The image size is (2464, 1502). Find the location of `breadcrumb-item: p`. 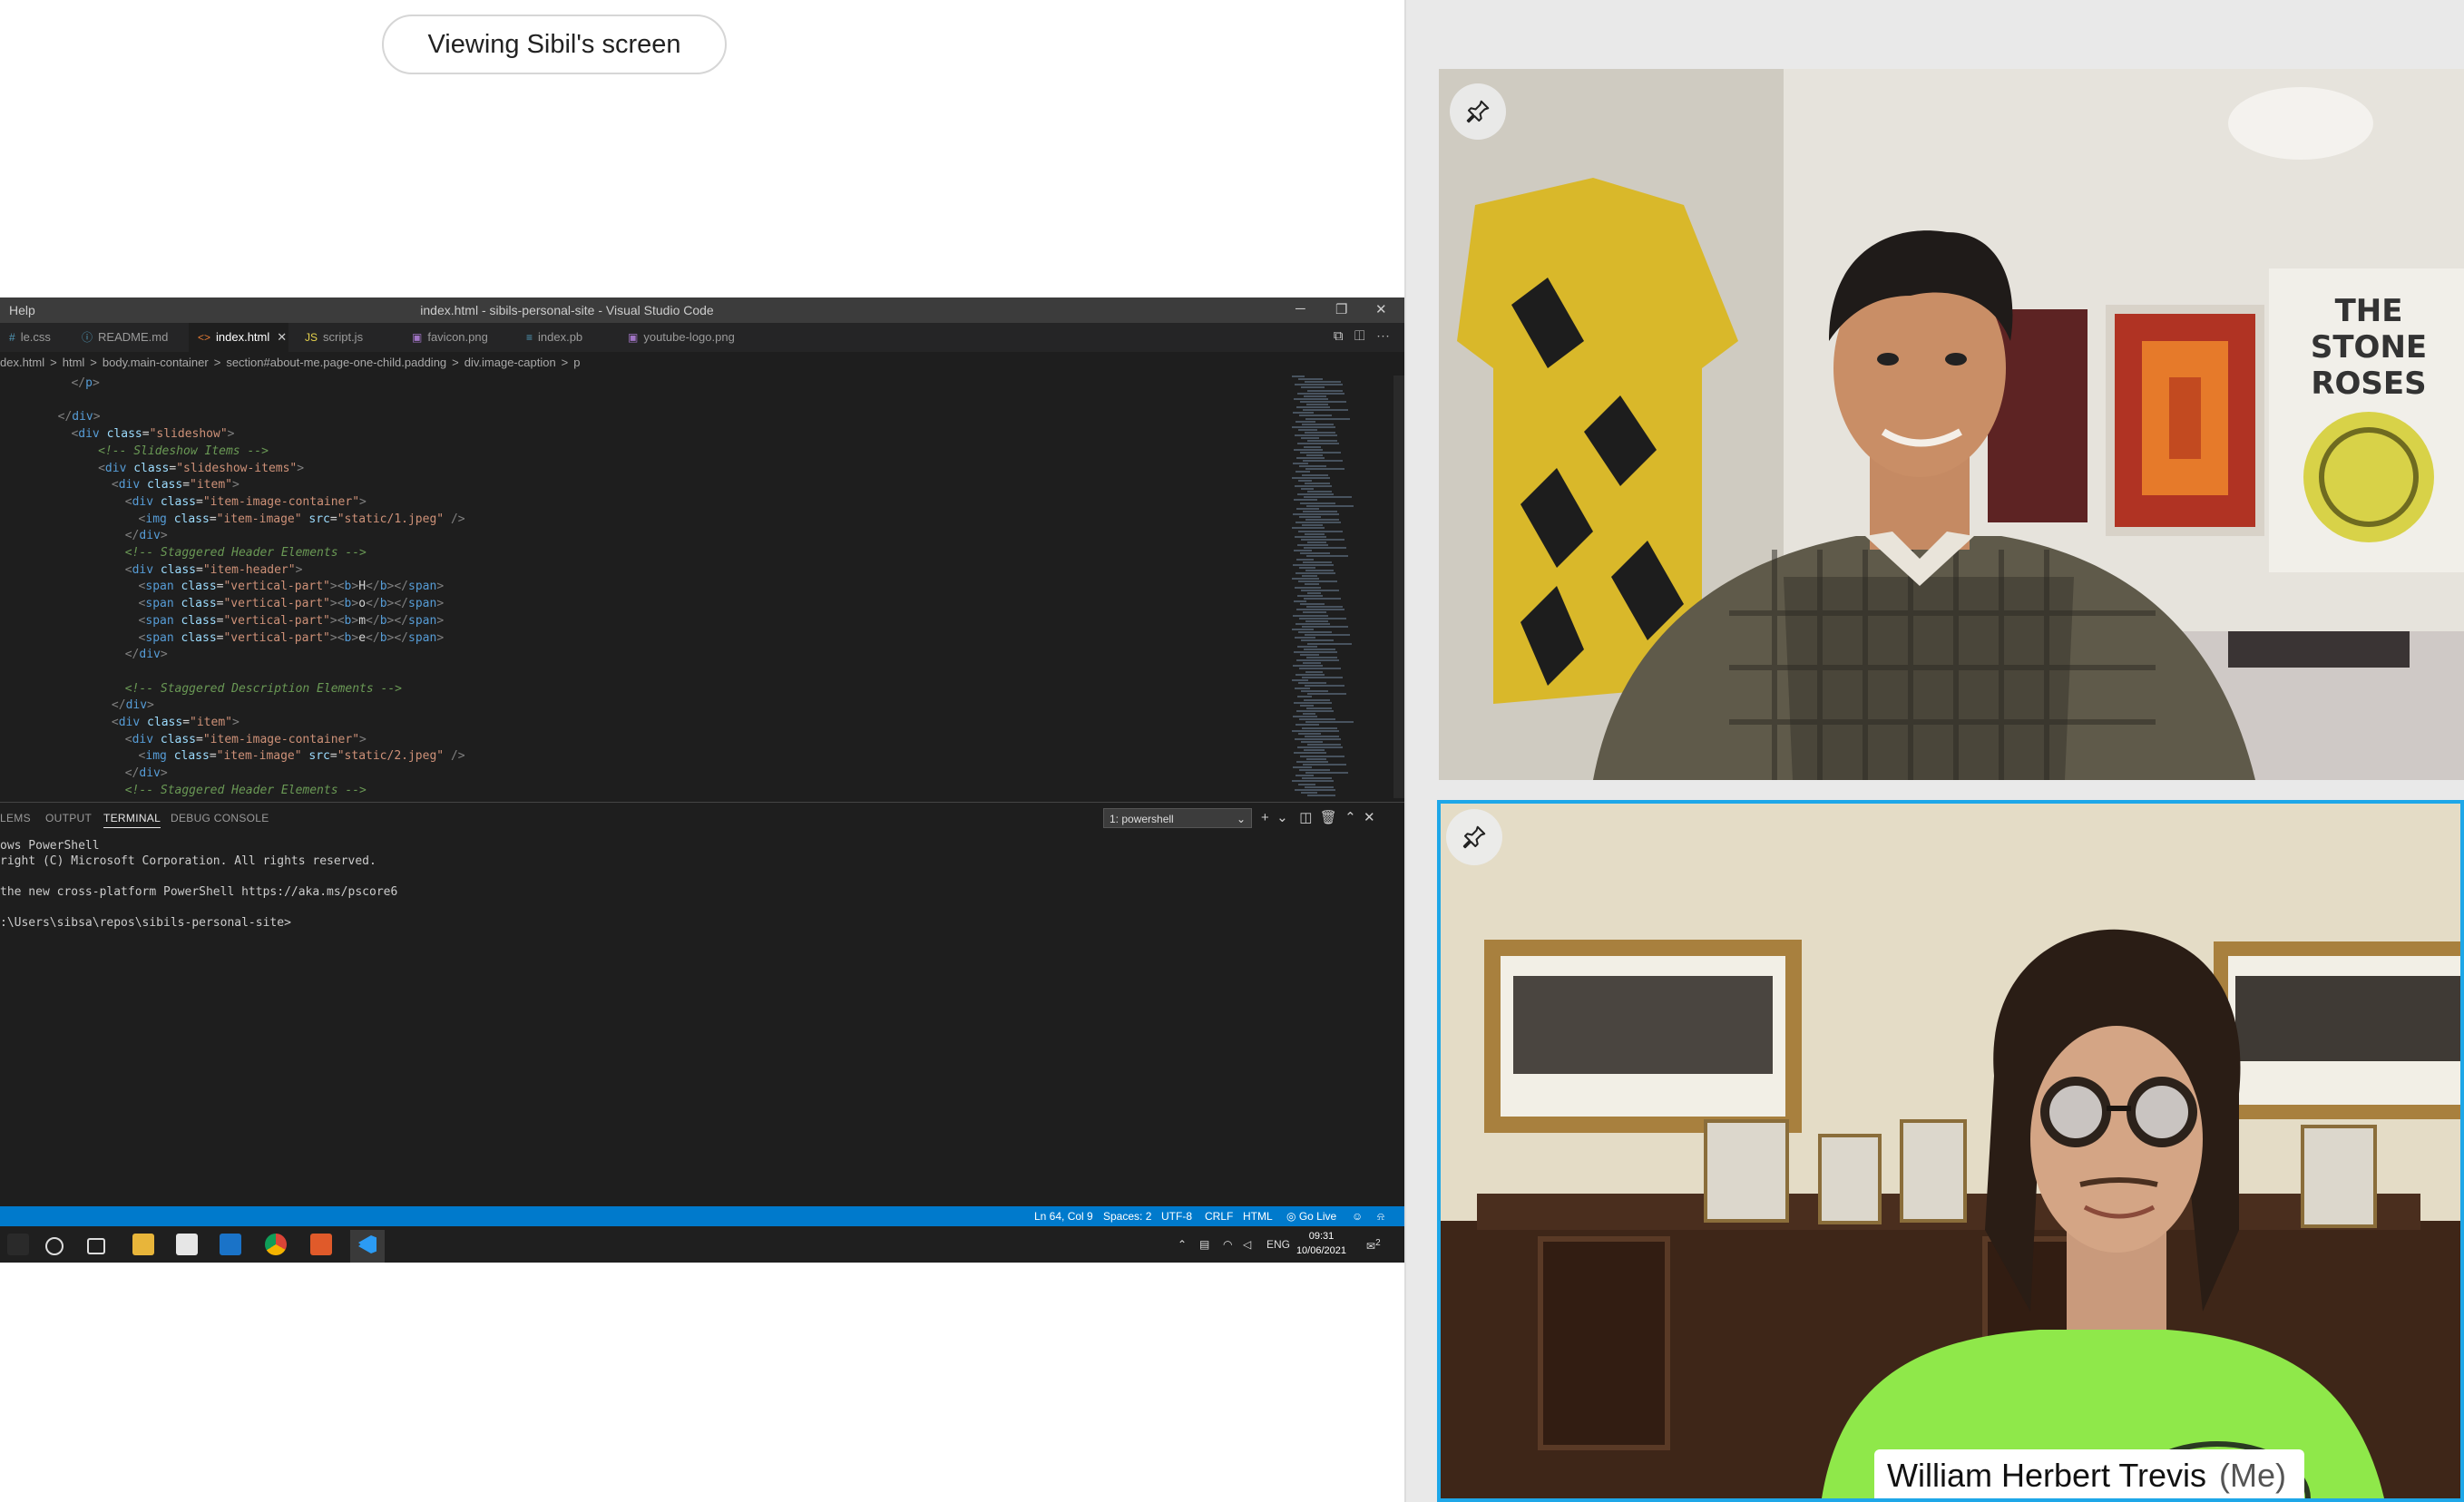

breadcrumb-item: p is located at coordinates (576, 362).